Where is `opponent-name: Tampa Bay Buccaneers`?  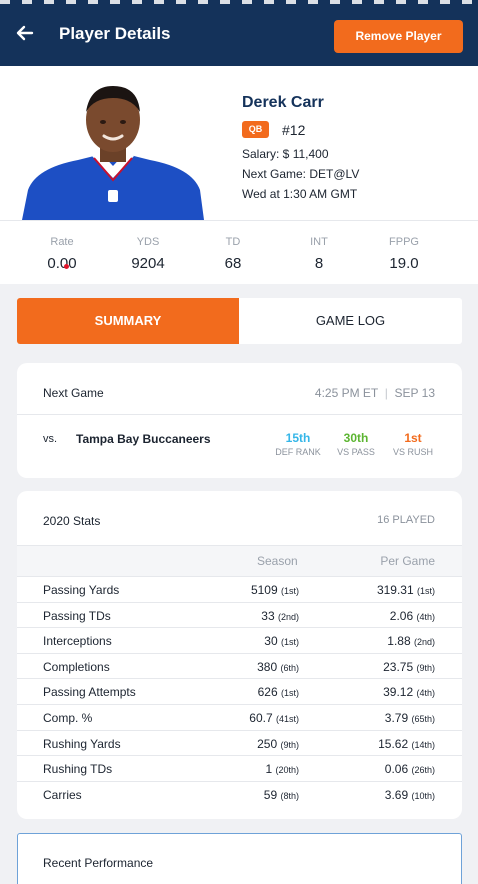
opponent-name: Tampa Bay Buccaneers is located at coordinates (143, 439).